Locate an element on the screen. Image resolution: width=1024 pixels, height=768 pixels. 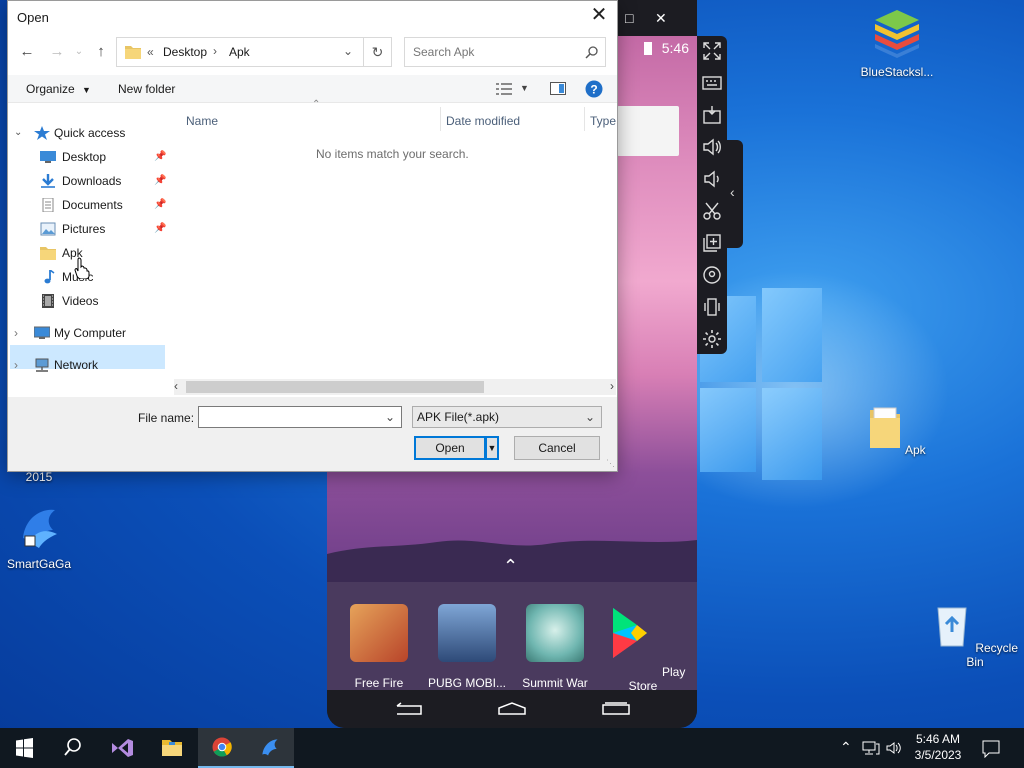
taskbar: ⌃ 5:46 AM 3/5/2023 is located at coordinates (512, 748).